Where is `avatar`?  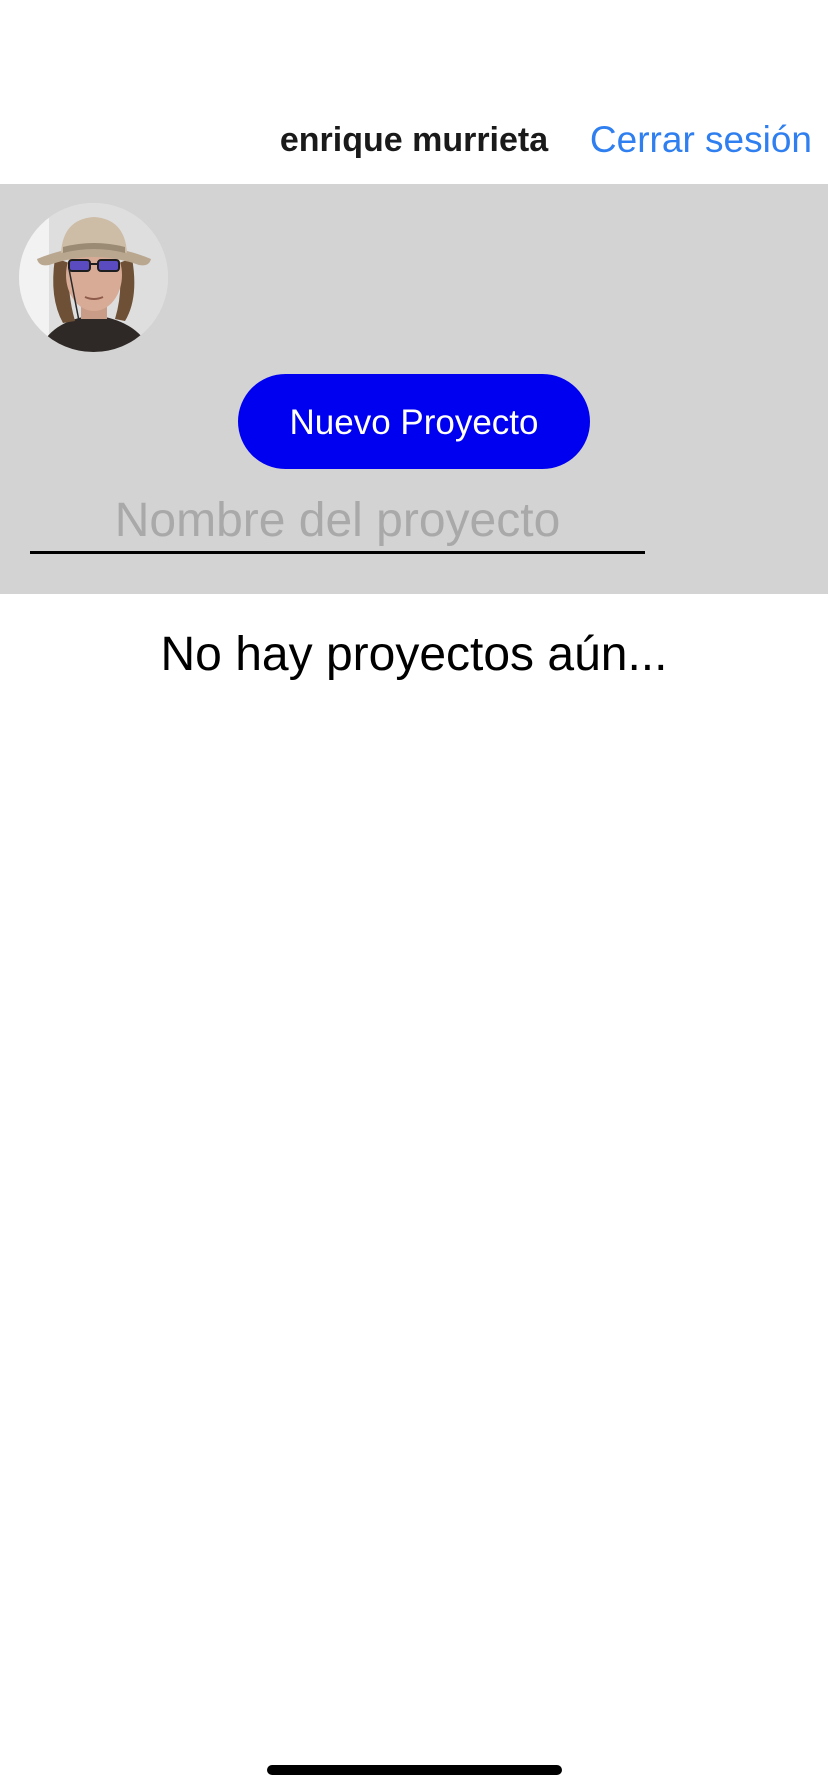
avatar is located at coordinates (93, 277).